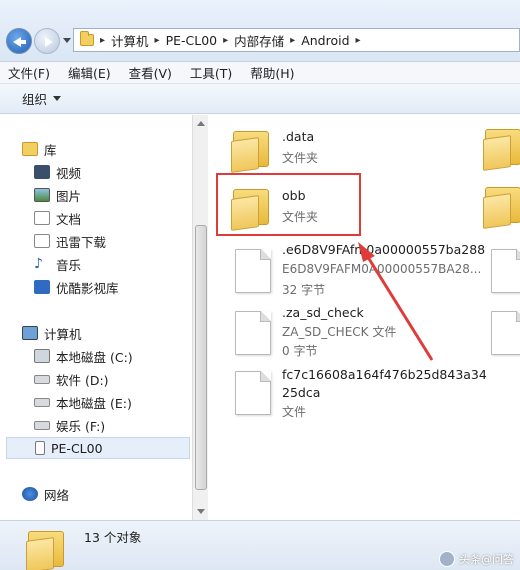  I want to click on file-type: 文件夹, so click(300, 158).